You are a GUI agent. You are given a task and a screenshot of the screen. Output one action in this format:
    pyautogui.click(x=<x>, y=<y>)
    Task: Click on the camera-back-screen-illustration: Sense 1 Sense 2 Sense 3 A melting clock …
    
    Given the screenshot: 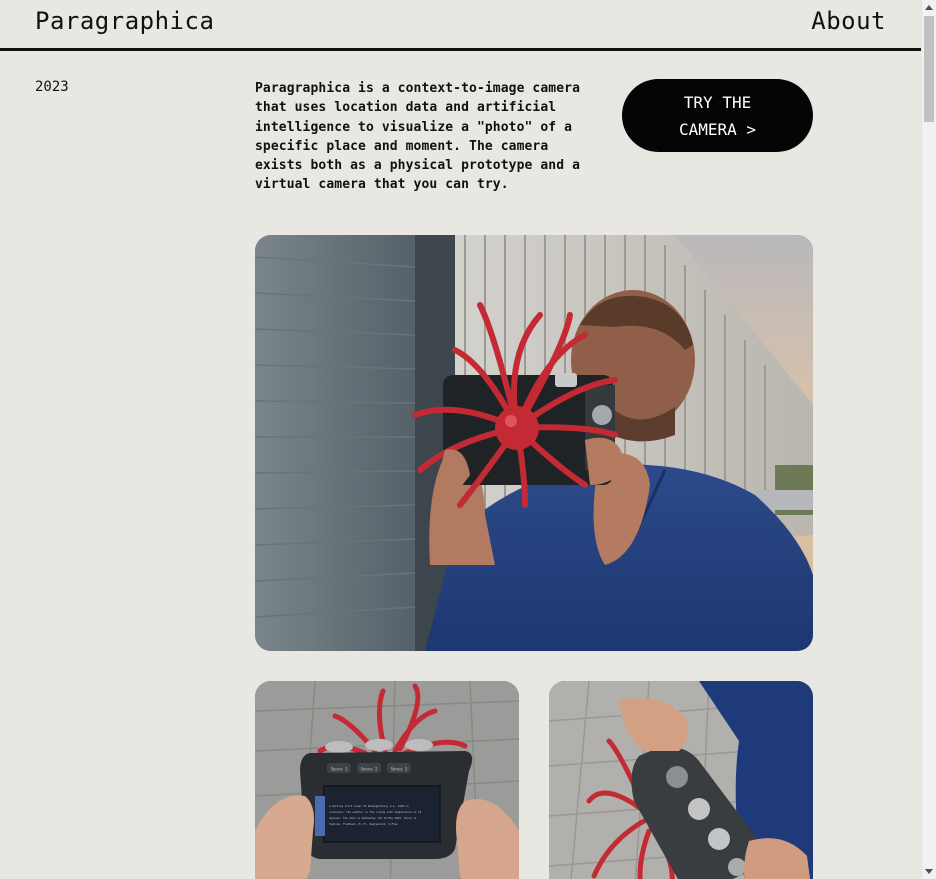 What is the action you would take?
    pyautogui.click(x=387, y=780)
    